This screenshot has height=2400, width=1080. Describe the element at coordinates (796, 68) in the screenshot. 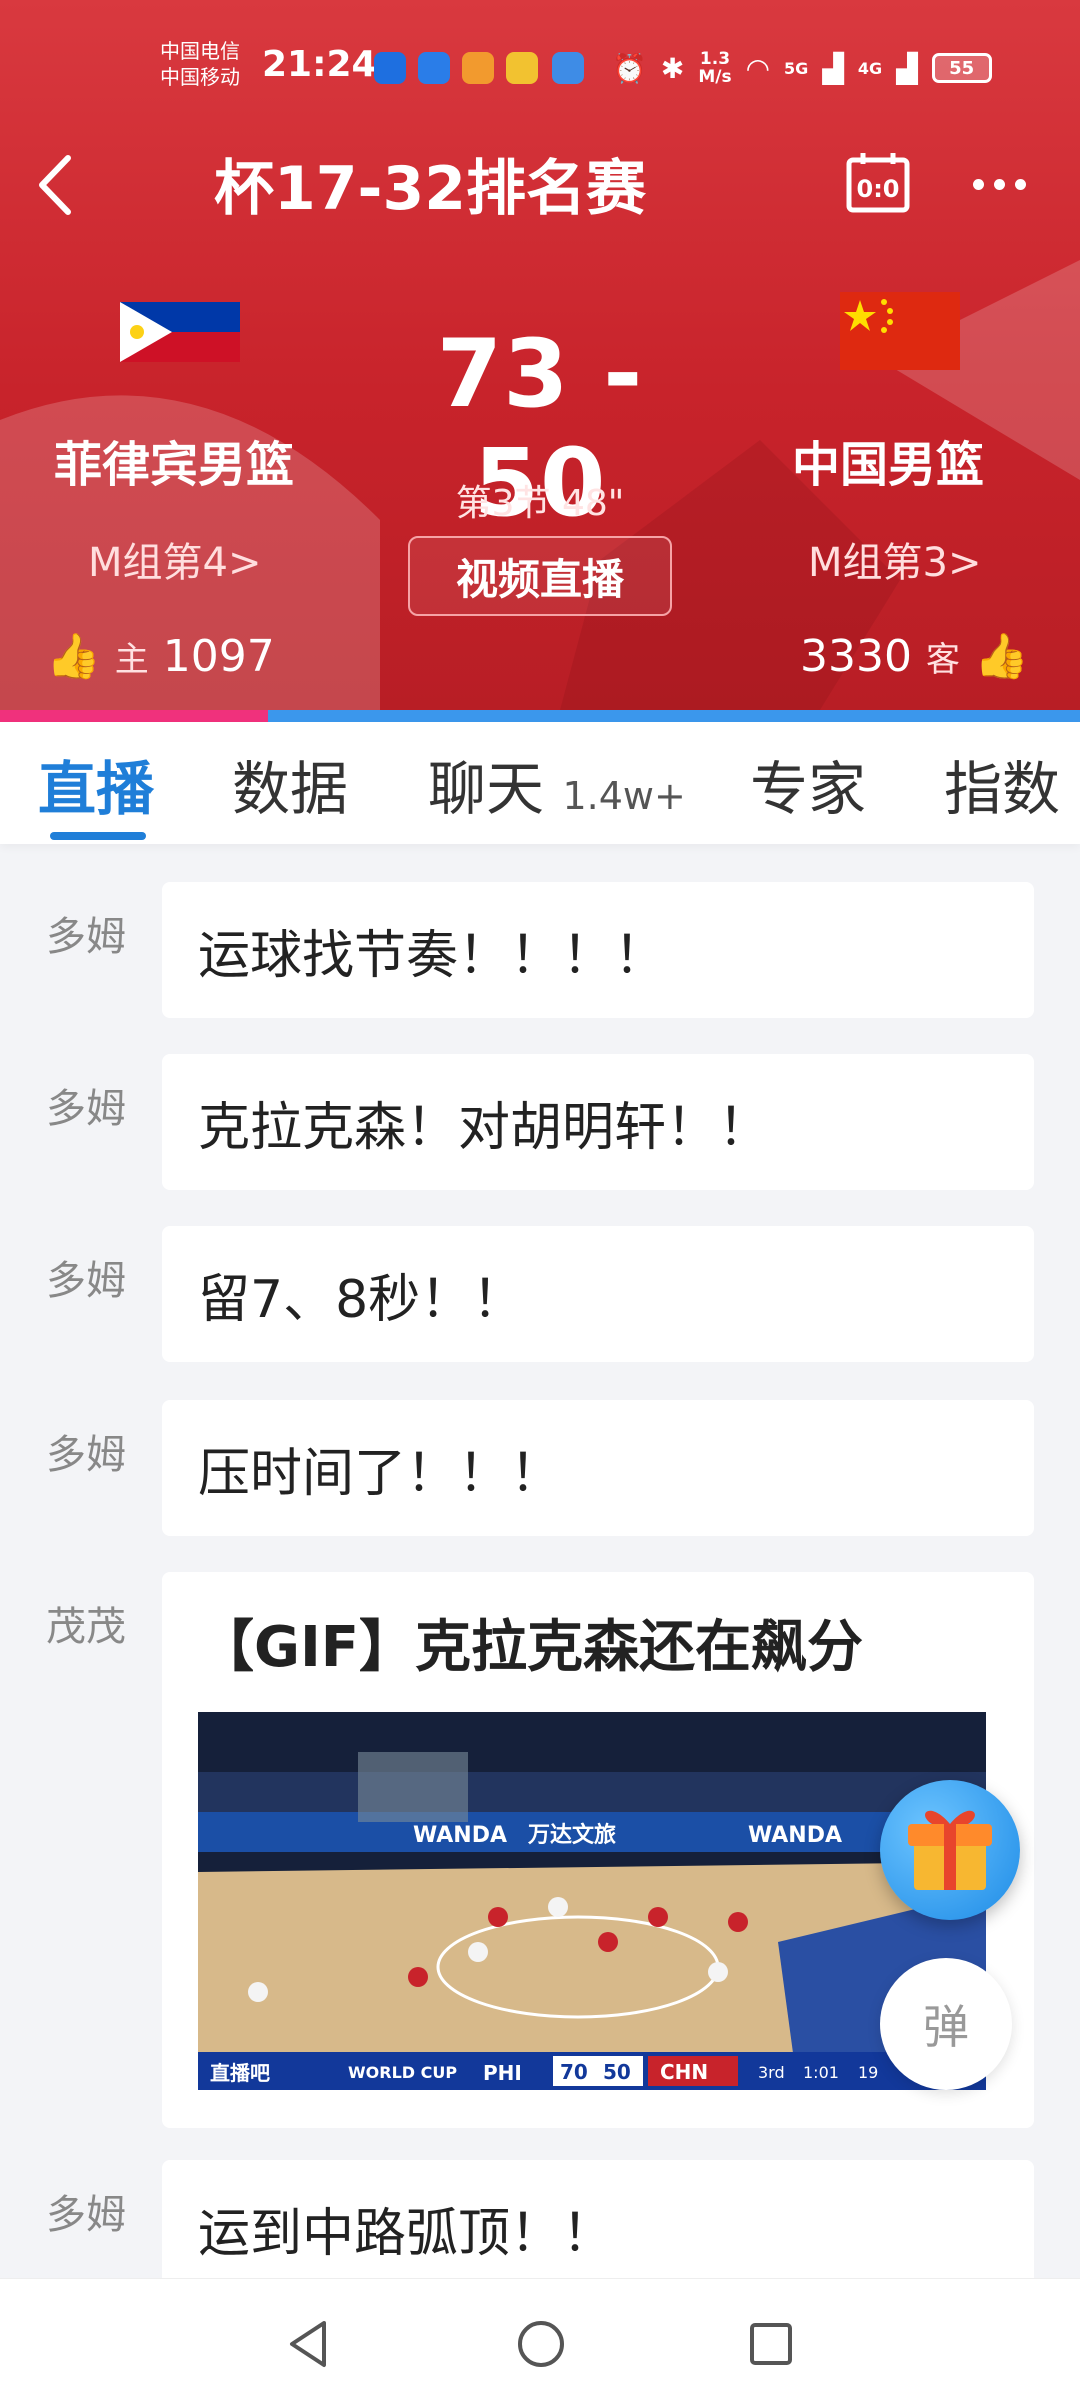

I see `sim1-type: 5G` at that location.